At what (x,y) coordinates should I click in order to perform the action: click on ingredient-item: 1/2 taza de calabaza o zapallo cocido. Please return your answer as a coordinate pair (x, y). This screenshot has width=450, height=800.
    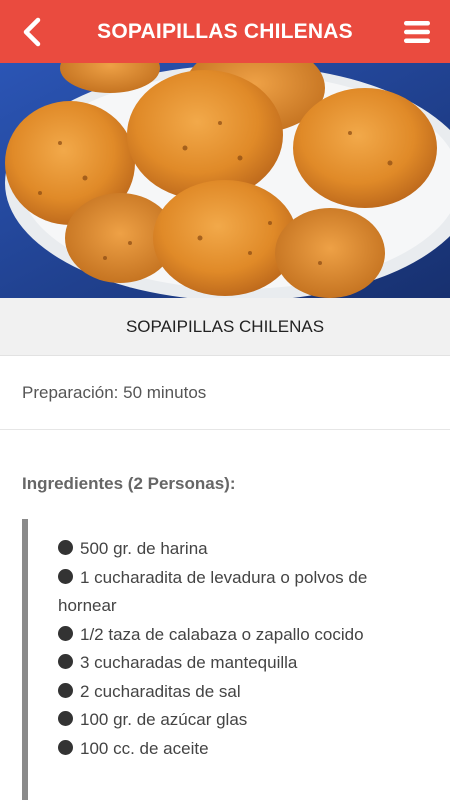
    Looking at the image, I should click on (240, 635).